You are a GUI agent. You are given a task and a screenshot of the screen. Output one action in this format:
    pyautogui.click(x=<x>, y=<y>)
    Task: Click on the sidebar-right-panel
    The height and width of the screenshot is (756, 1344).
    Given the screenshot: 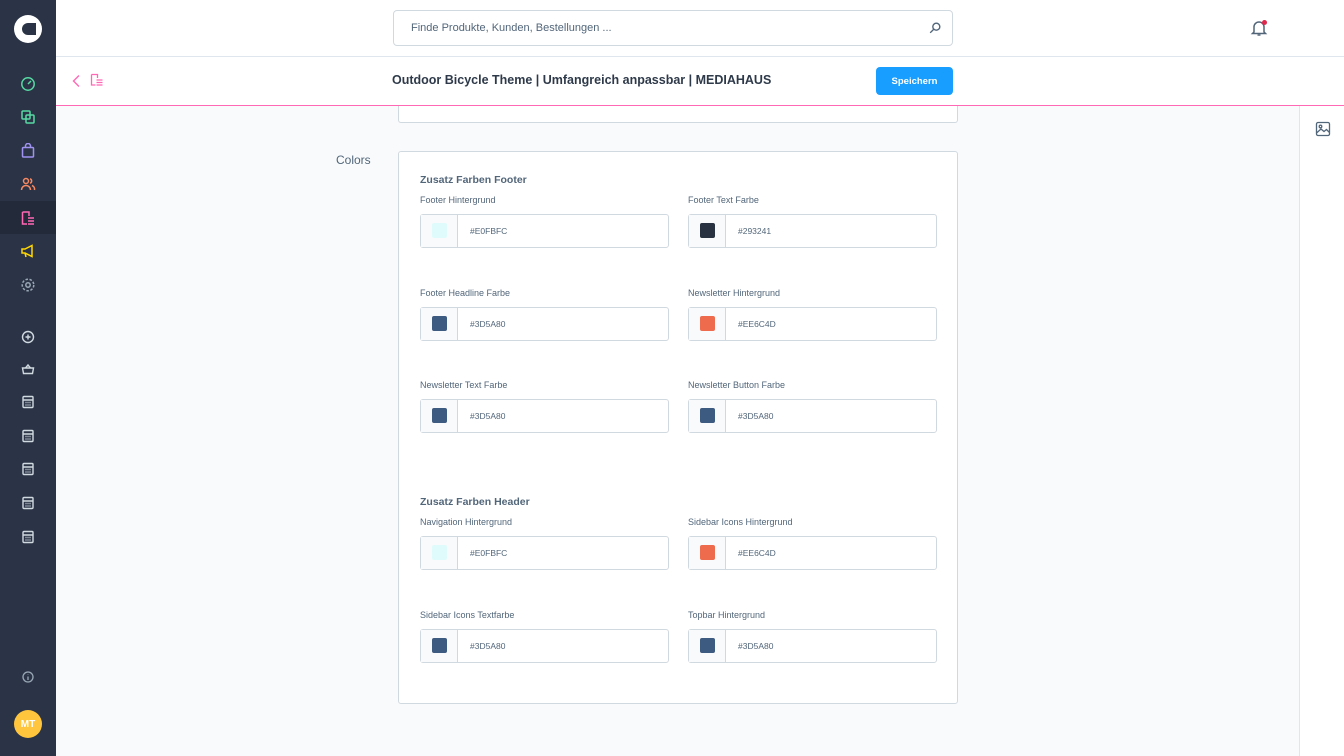 What is the action you would take?
    pyautogui.click(x=1321, y=431)
    